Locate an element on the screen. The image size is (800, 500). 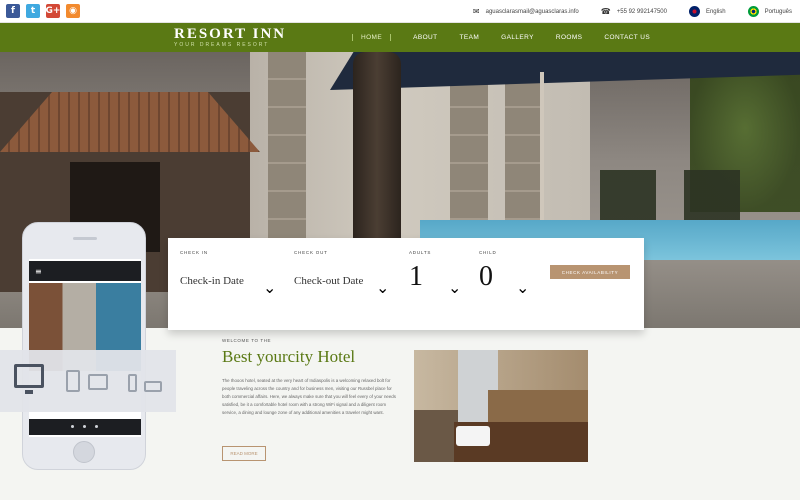
section-title: Best yourcity Hotel is located at coordinates (289, 356).